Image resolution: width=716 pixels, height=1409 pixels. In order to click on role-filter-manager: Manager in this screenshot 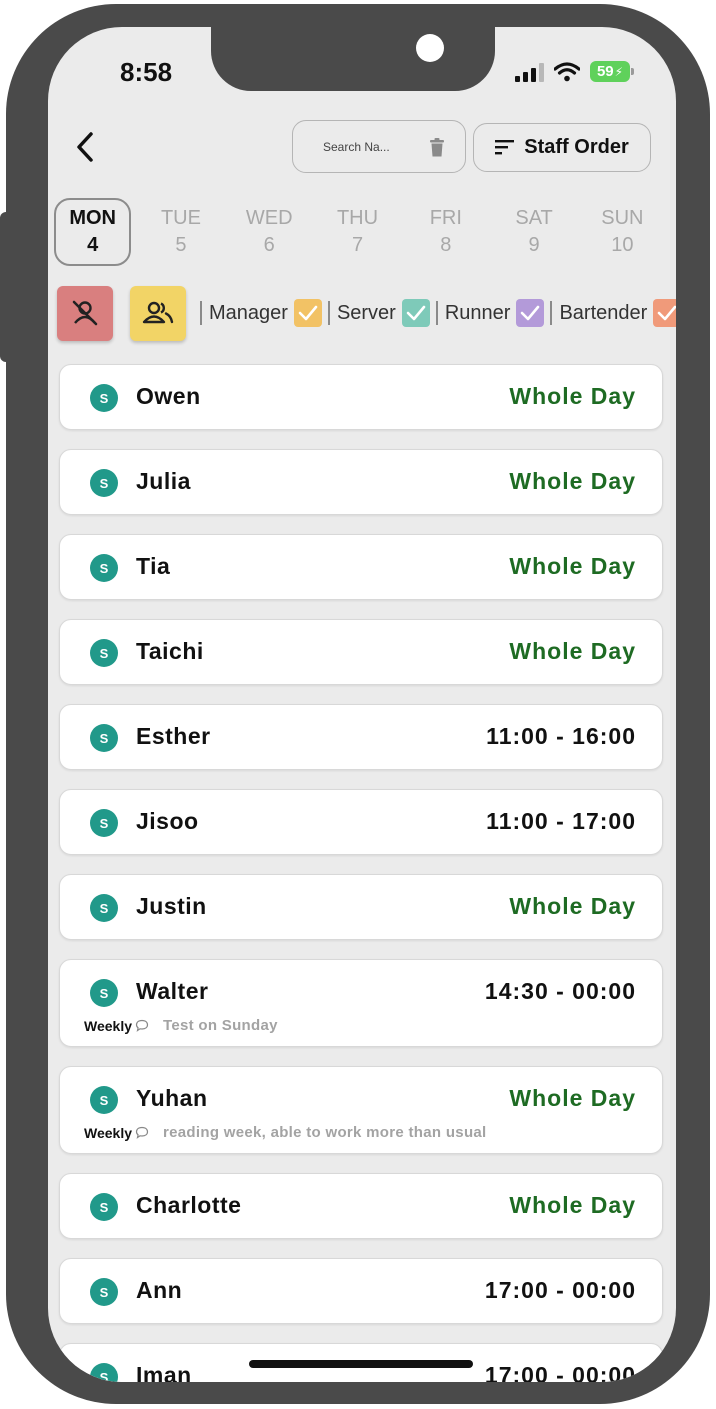, I will do `click(261, 313)`.